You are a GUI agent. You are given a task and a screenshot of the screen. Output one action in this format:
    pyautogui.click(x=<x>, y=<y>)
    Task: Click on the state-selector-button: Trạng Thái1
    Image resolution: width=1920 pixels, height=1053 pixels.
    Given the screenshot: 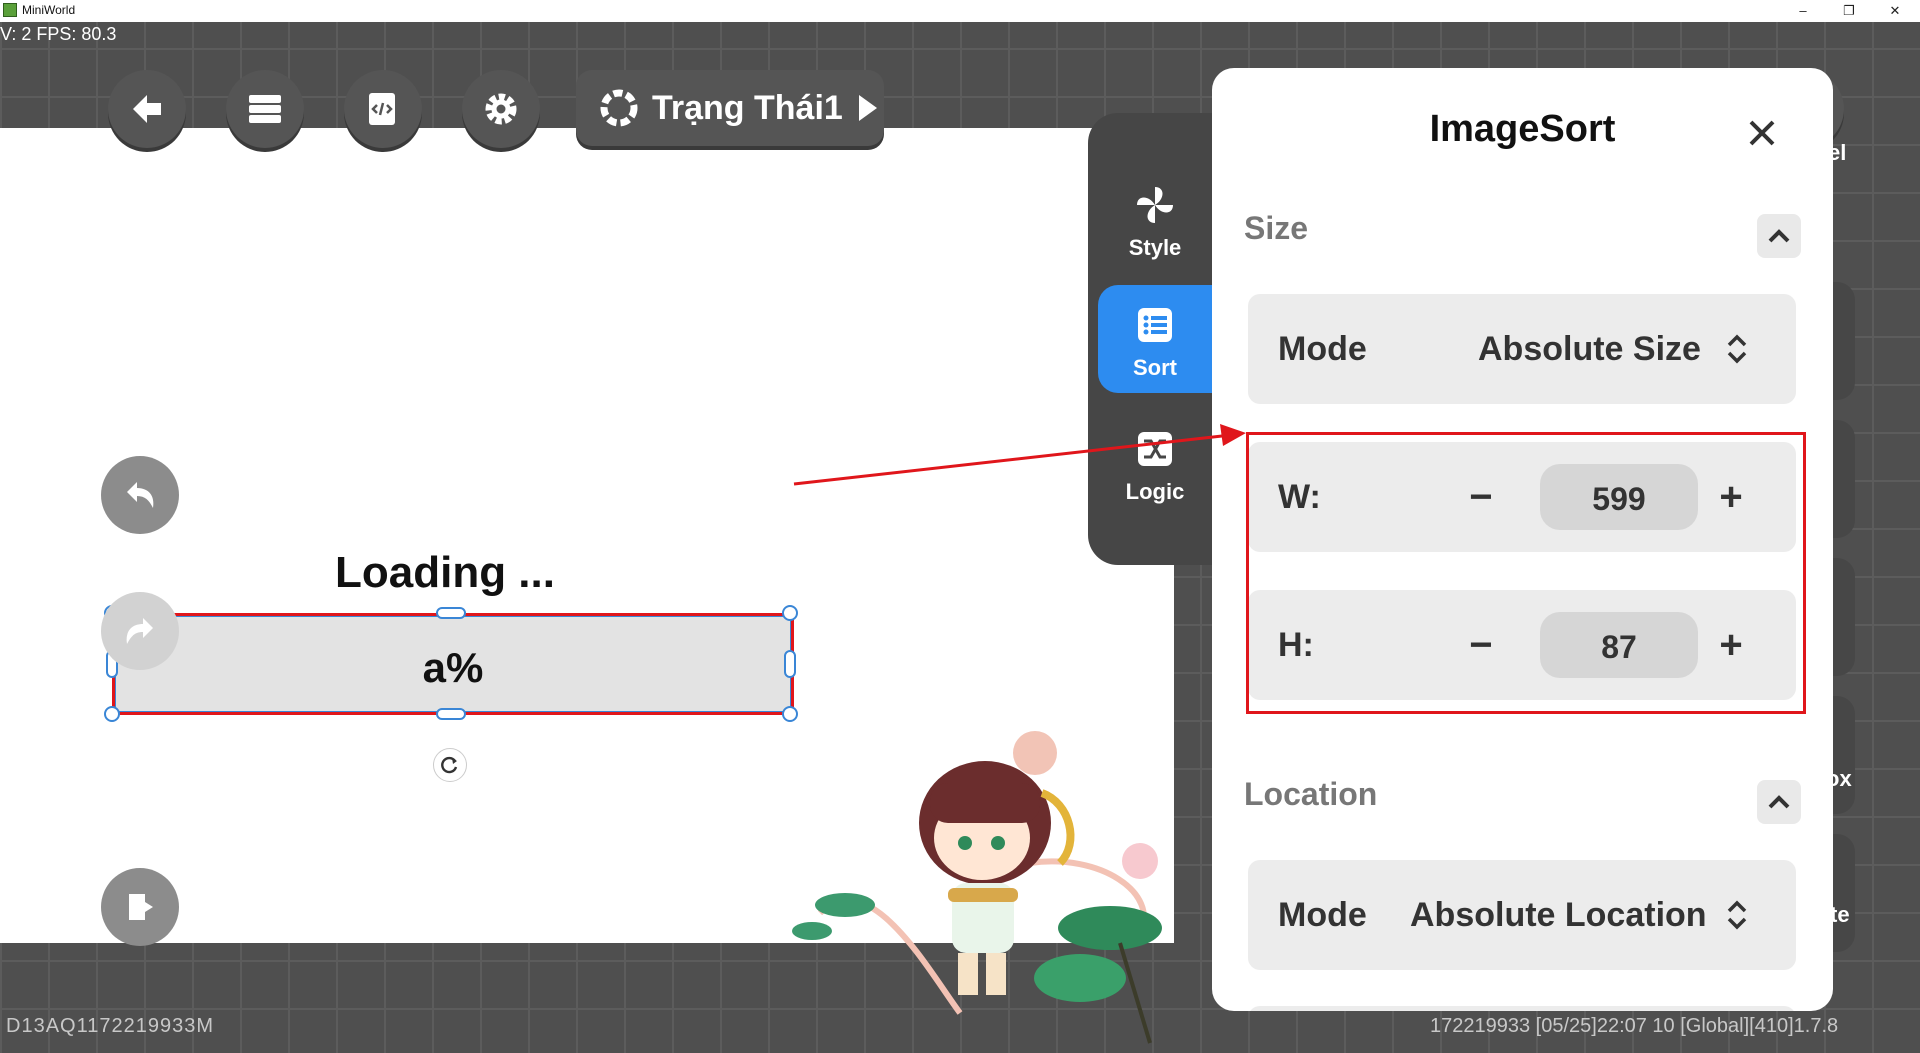 What is the action you would take?
    pyautogui.click(x=730, y=108)
    